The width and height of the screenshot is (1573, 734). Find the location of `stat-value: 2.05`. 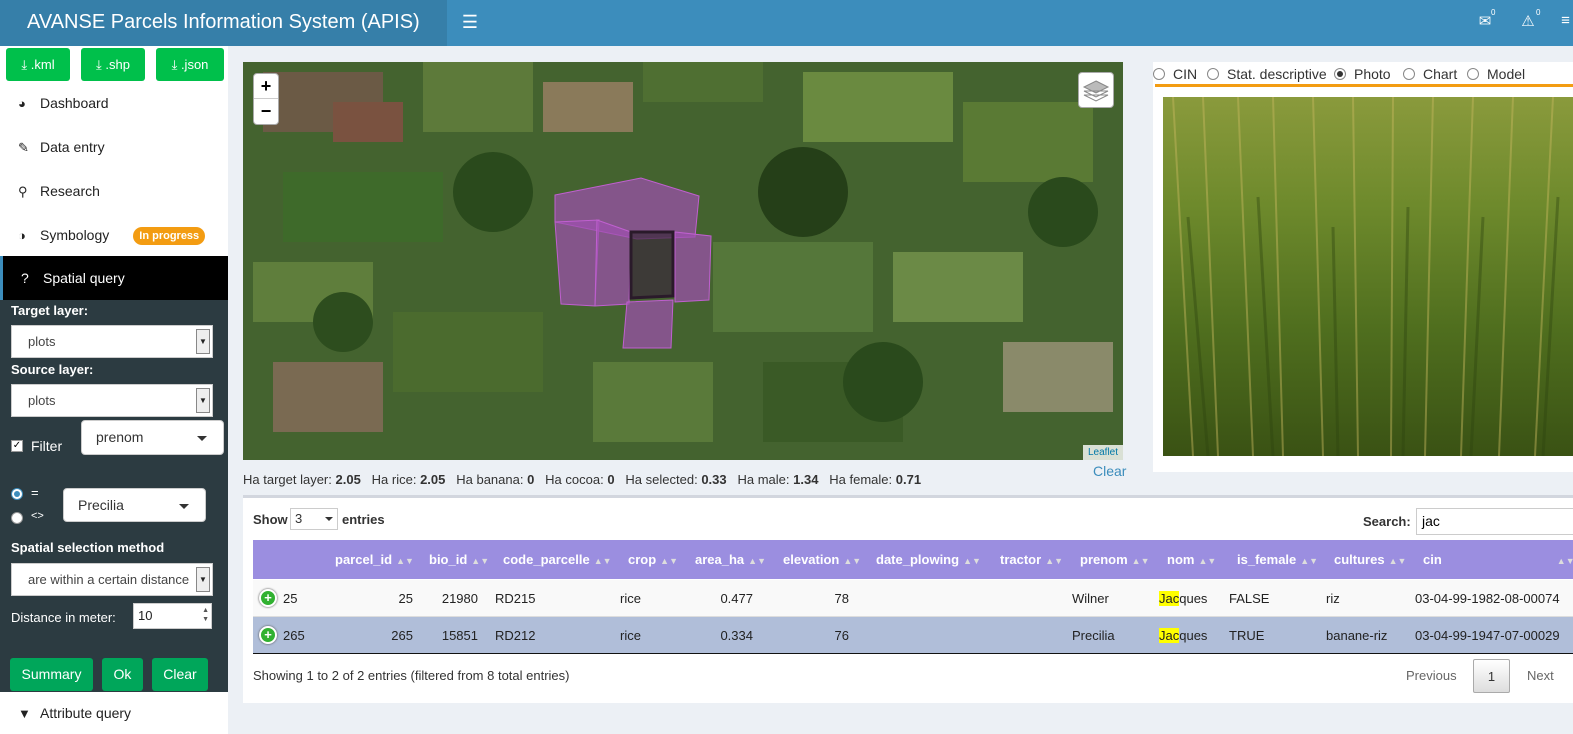

stat-value: 2.05 is located at coordinates (433, 479).